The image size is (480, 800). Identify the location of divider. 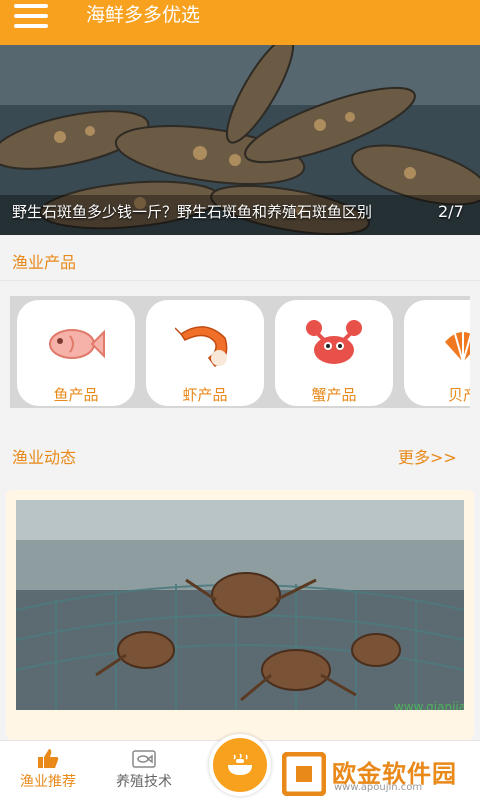
(240, 280).